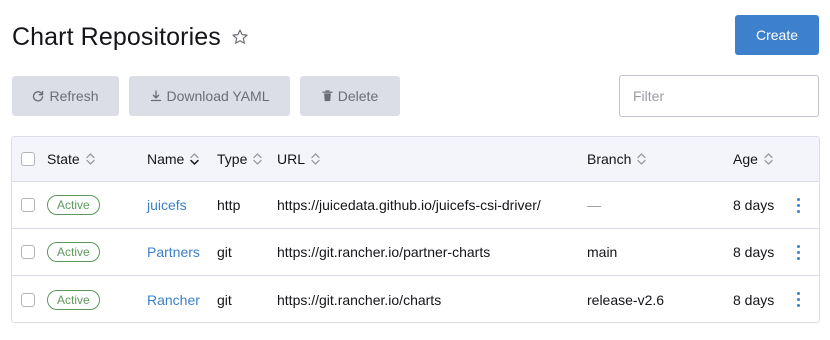 The image size is (830, 340). Describe the element at coordinates (327, 96) in the screenshot. I see `trash-icon` at that location.